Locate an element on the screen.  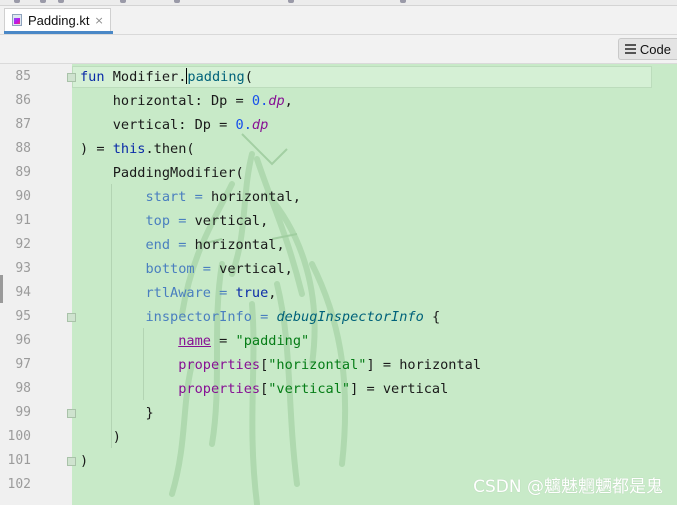
tab-padding-kt: Padding.kt × is located at coordinates (57, 20).